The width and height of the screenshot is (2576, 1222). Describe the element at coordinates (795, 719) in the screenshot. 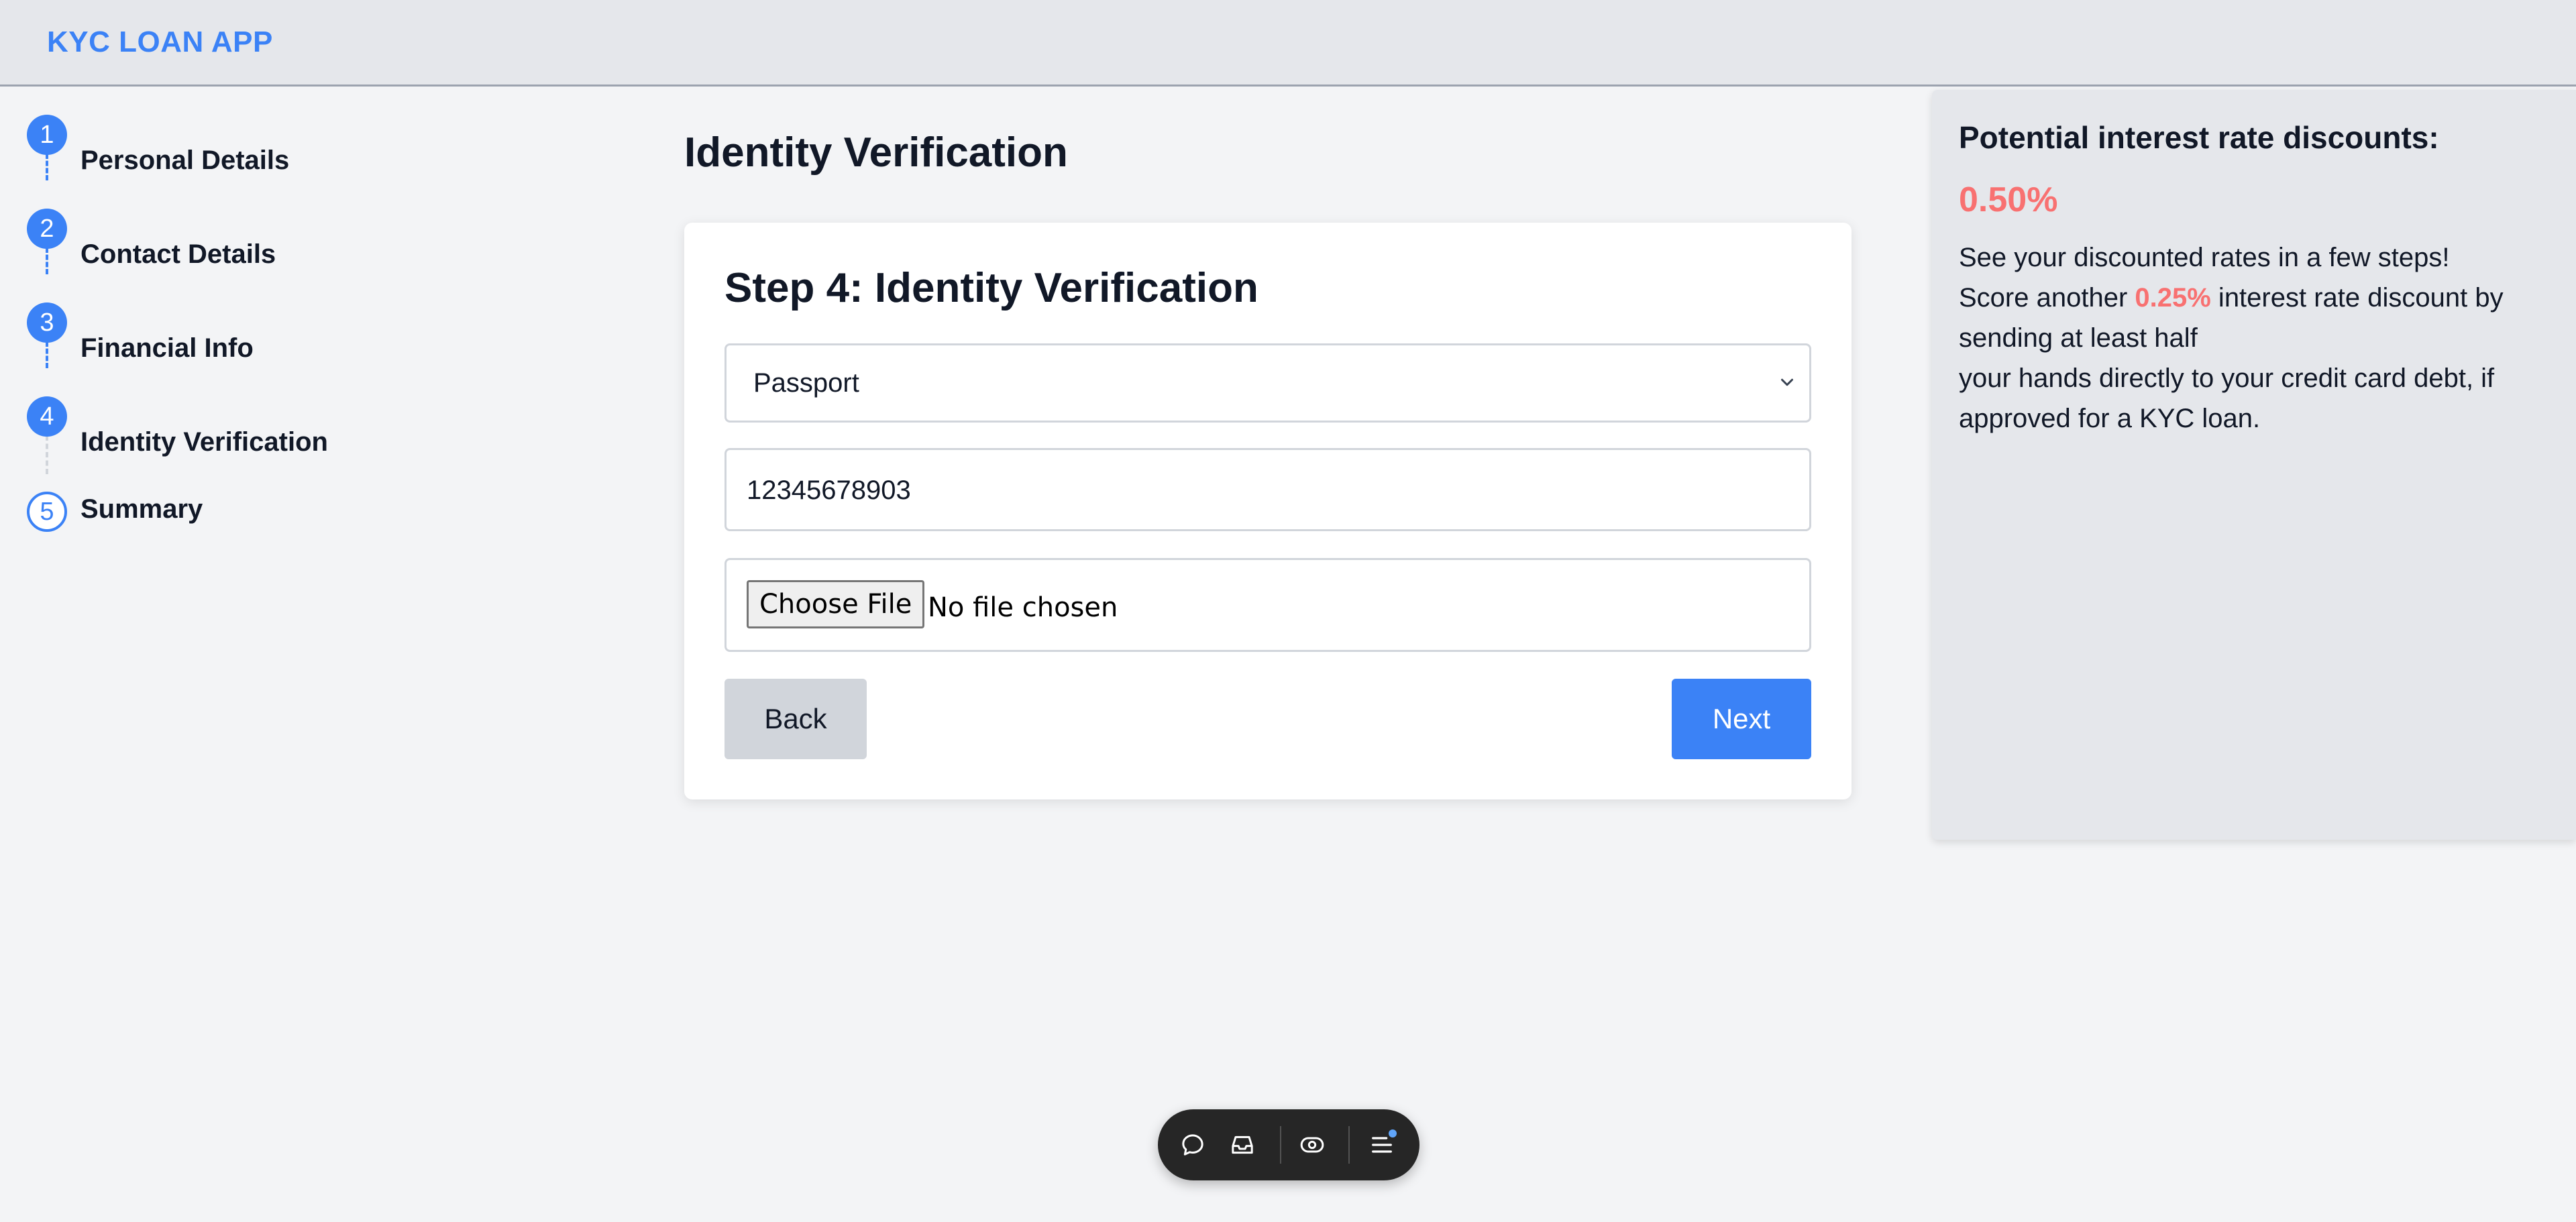

I see `back-button: Back` at that location.